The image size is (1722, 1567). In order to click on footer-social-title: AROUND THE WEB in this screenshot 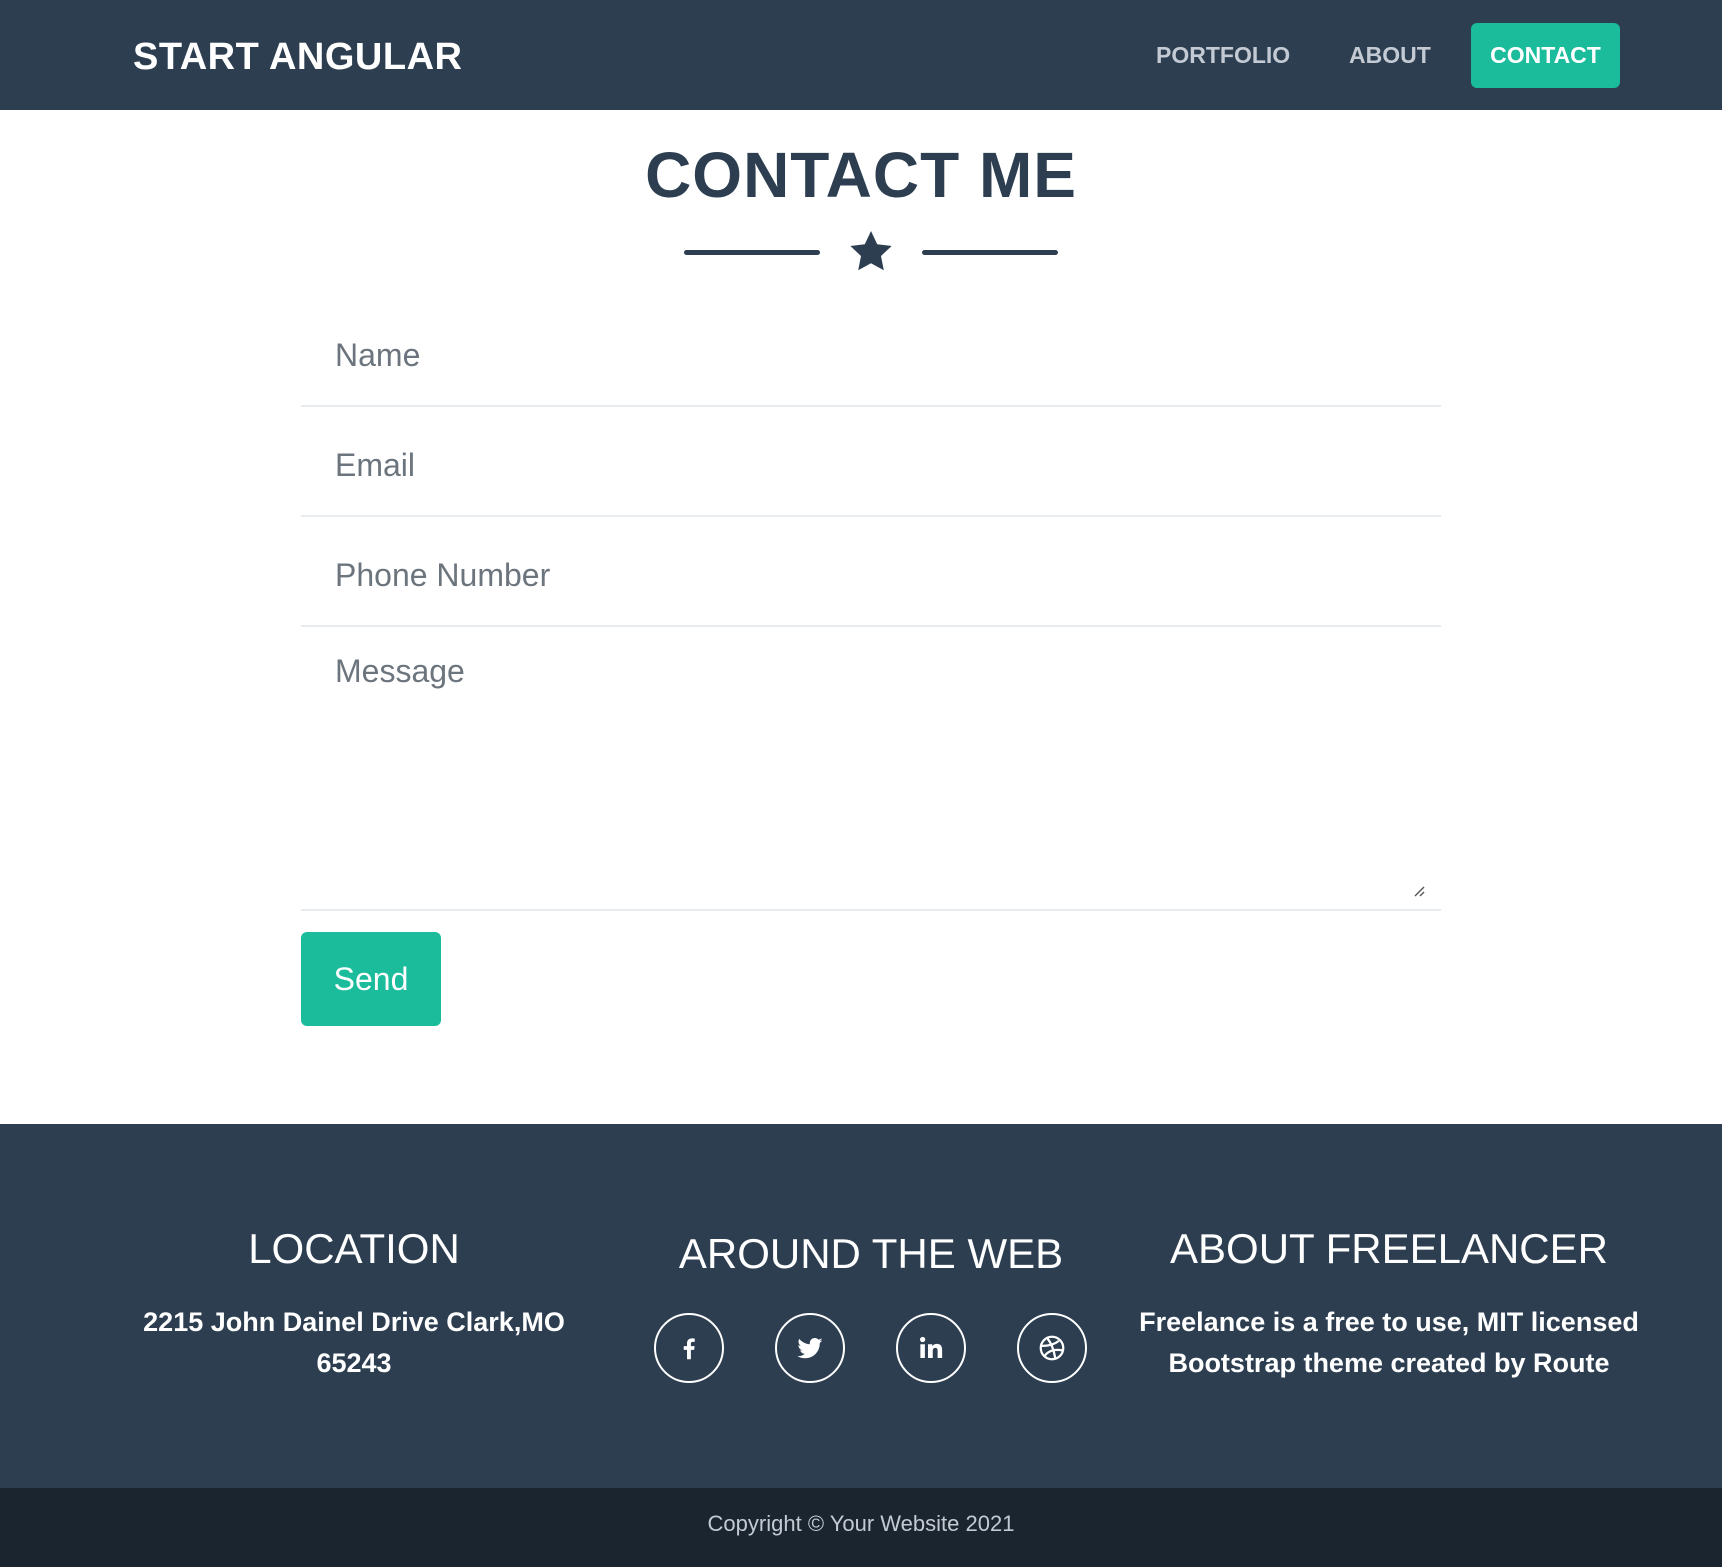, I will do `click(871, 1253)`.